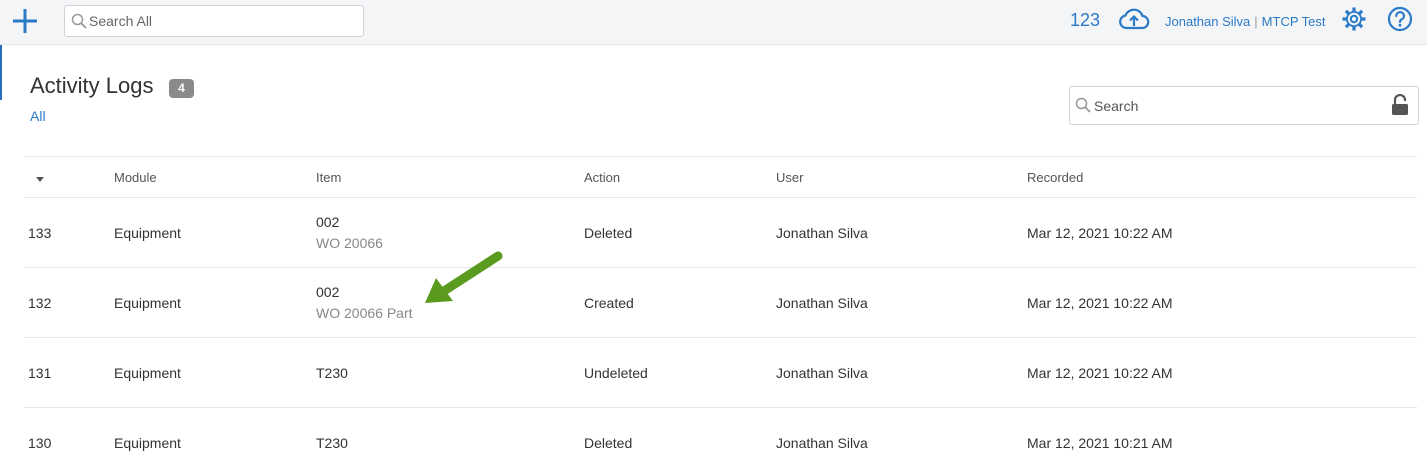  I want to click on count-badge: 4, so click(181, 88).